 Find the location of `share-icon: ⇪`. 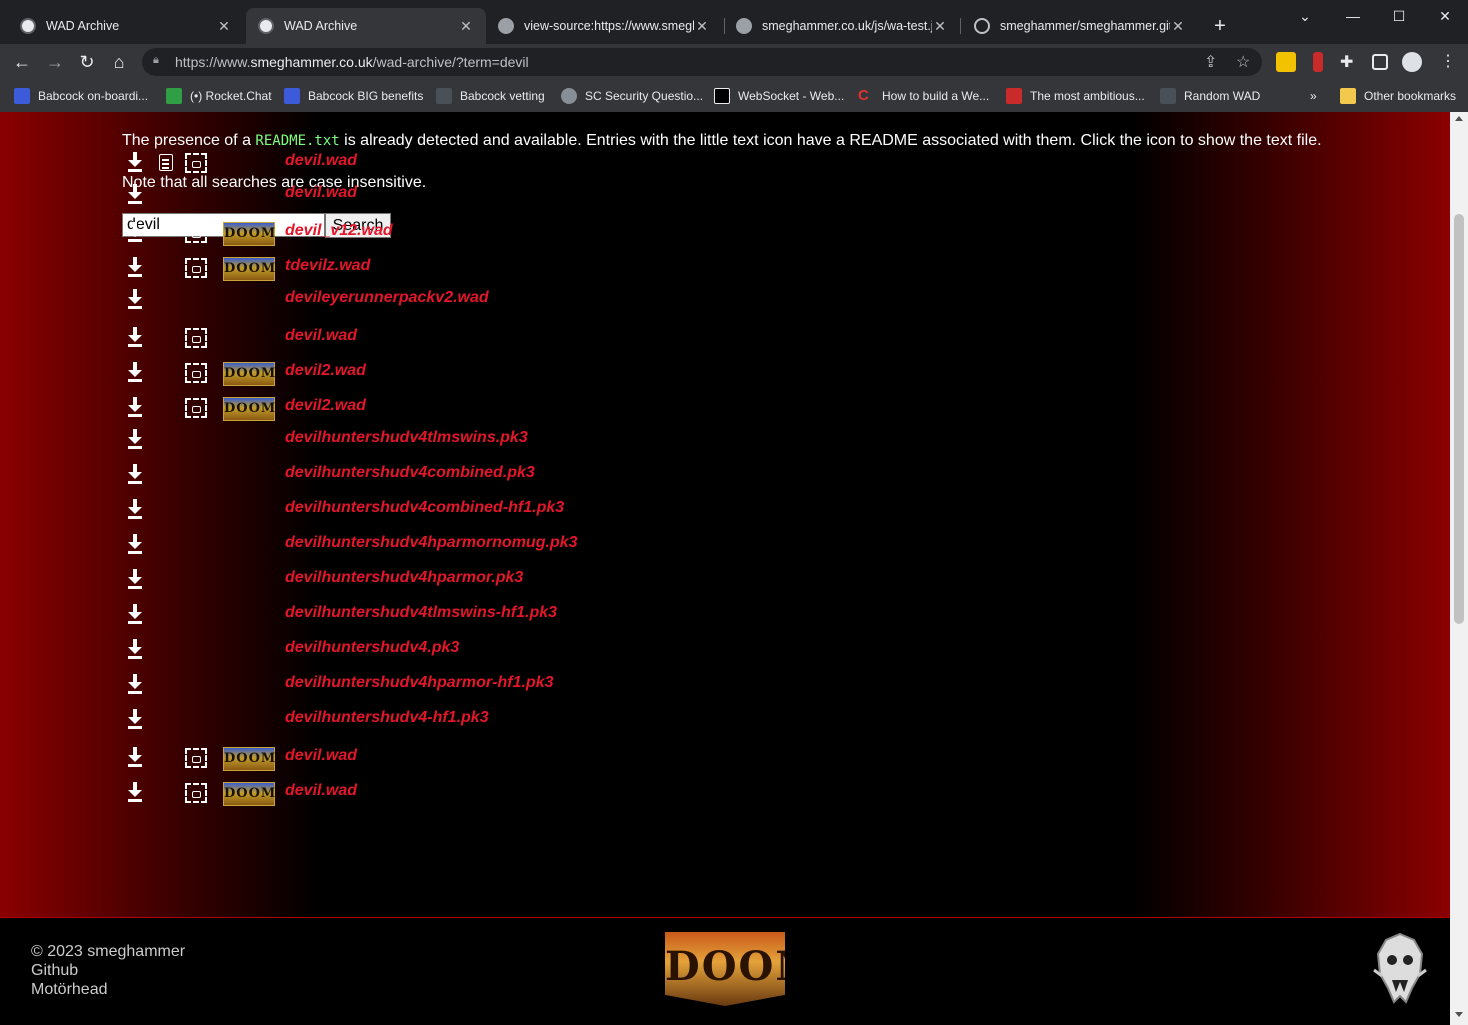

share-icon: ⇪ is located at coordinates (1210, 62).